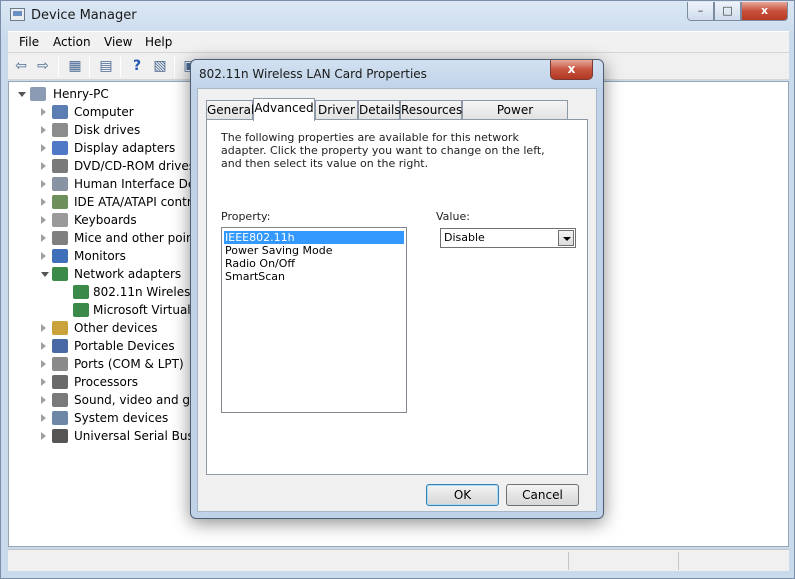  I want to click on help-icon: ?, so click(137, 66).